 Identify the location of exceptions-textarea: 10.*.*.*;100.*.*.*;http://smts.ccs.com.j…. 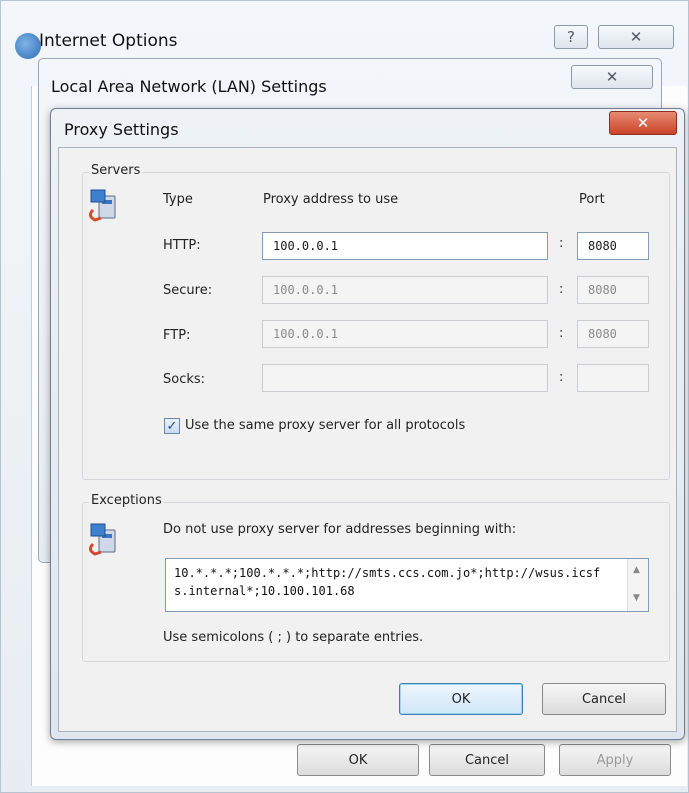
(407, 585).